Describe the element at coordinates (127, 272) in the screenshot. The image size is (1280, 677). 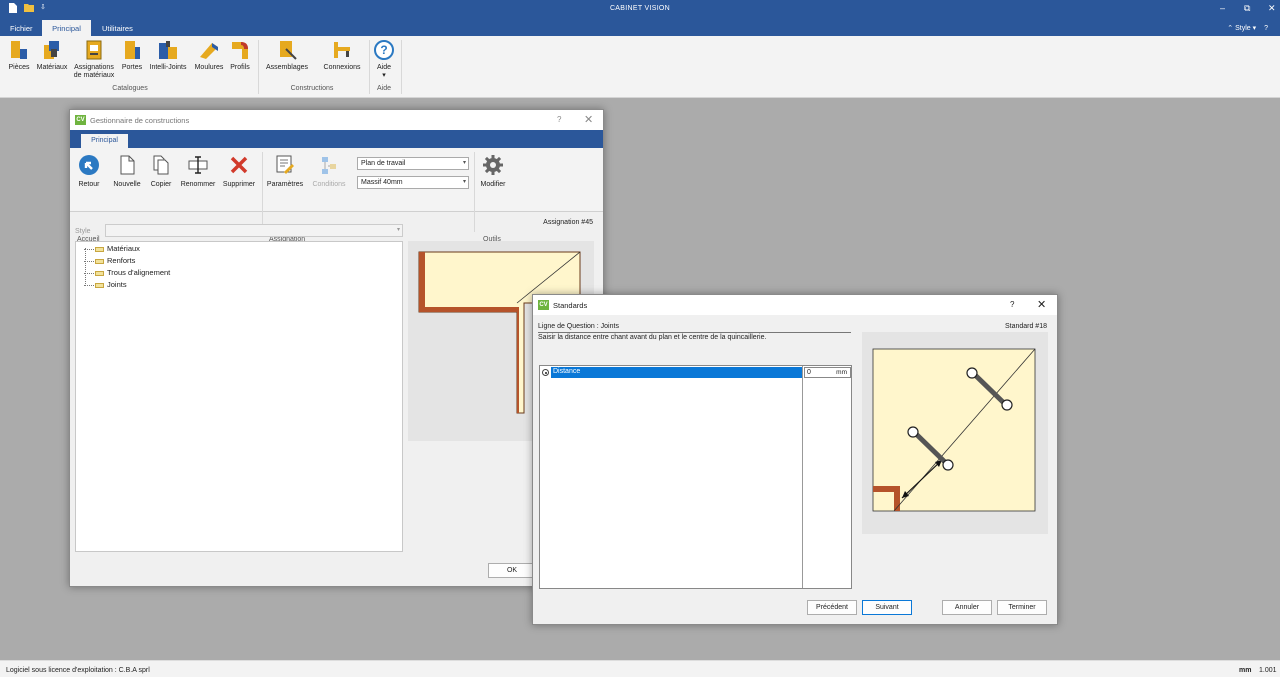
I see `tree-item-trous: Trous d'alignement` at that location.